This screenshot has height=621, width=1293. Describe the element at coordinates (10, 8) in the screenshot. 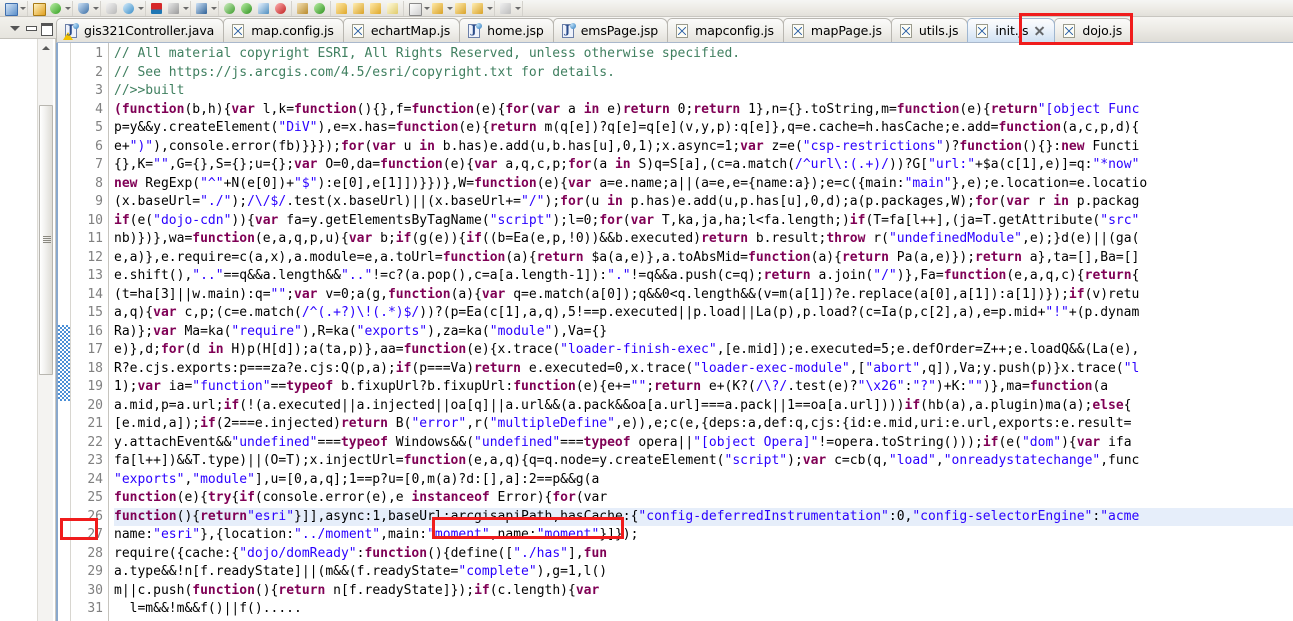

I see `new-wizard-icon` at that location.